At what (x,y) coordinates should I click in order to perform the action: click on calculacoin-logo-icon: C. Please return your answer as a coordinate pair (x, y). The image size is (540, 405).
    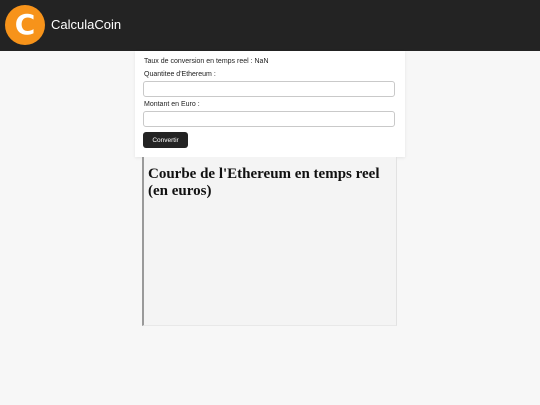
    Looking at the image, I should click on (25, 25).